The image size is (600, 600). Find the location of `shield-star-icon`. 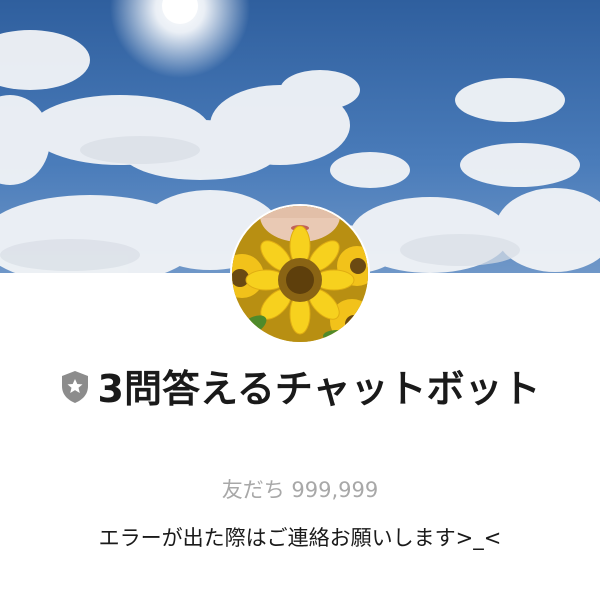

shield-star-icon is located at coordinates (74, 387).